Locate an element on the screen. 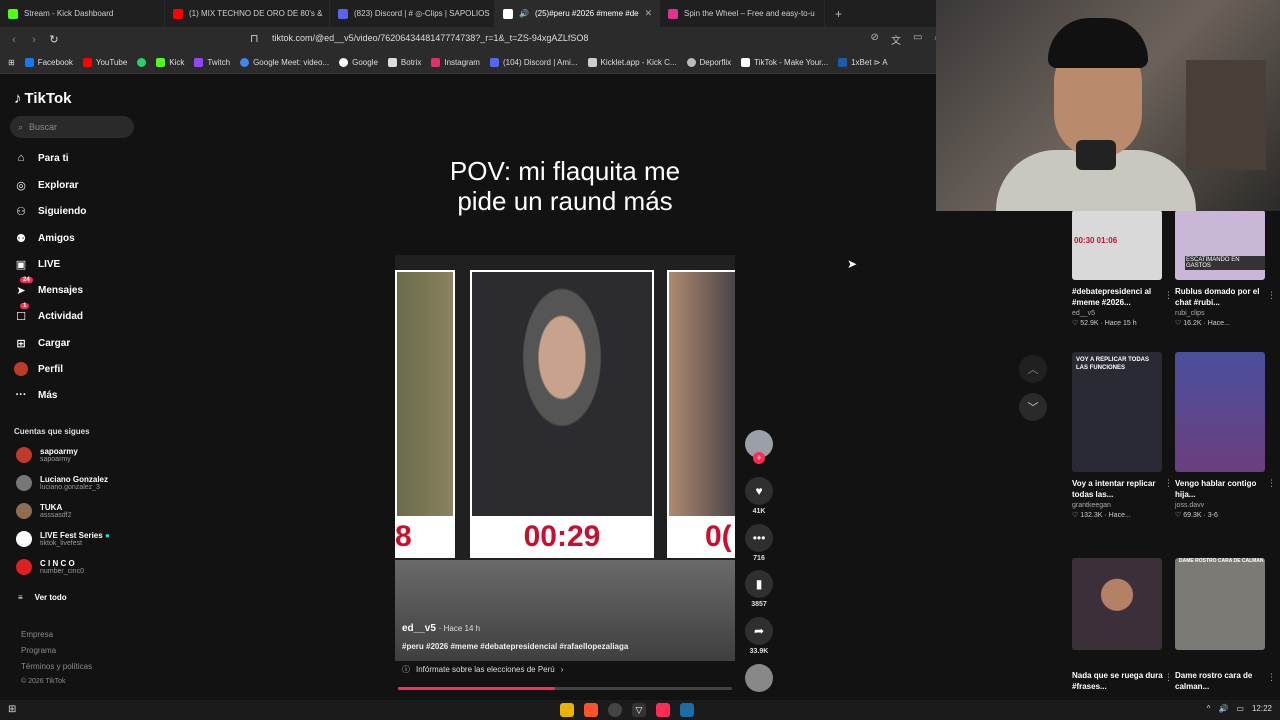  account-handle: sapoarmy is located at coordinates (55, 459).